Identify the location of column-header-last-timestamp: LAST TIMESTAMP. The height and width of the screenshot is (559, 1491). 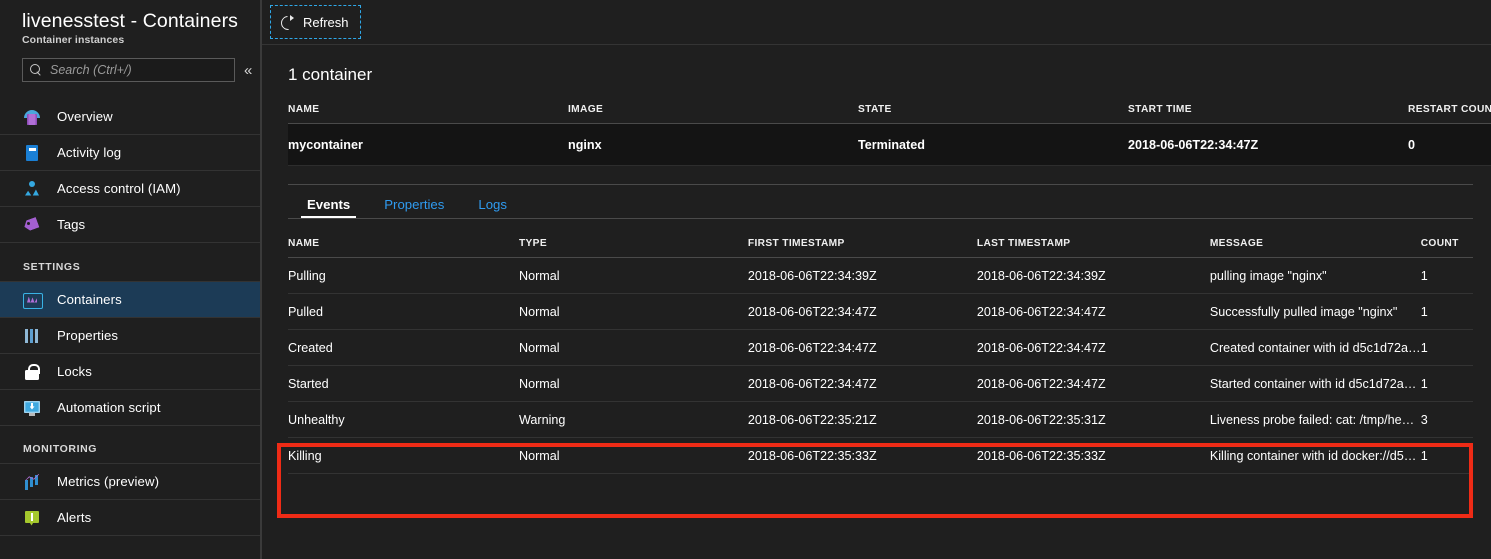
(1093, 238).